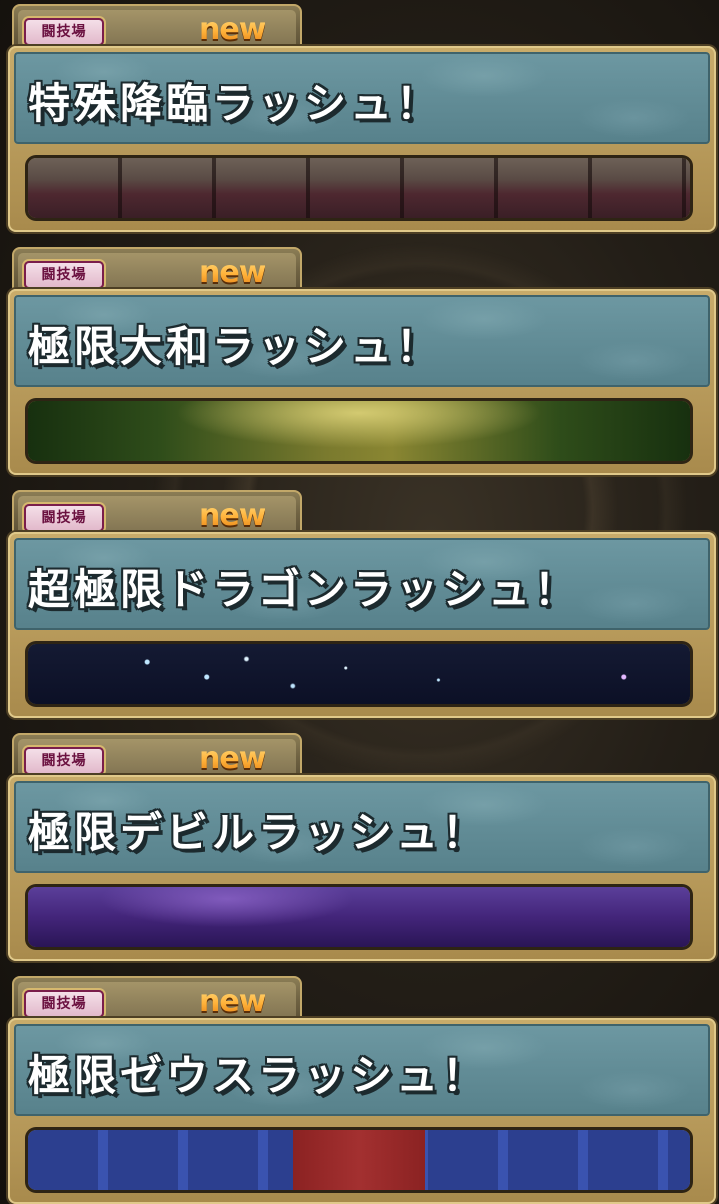 The image size is (719, 1204). I want to click on stone-header: 極限ゼウスラッシュ！, so click(362, 1070).